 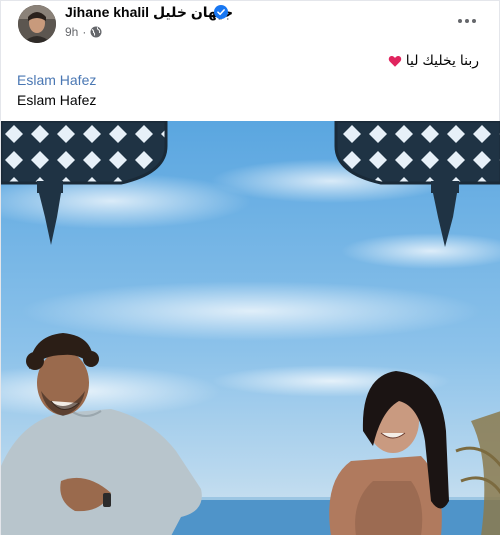 What do you see at coordinates (71, 32) in the screenshot?
I see `post-timestamp: 9h` at bounding box center [71, 32].